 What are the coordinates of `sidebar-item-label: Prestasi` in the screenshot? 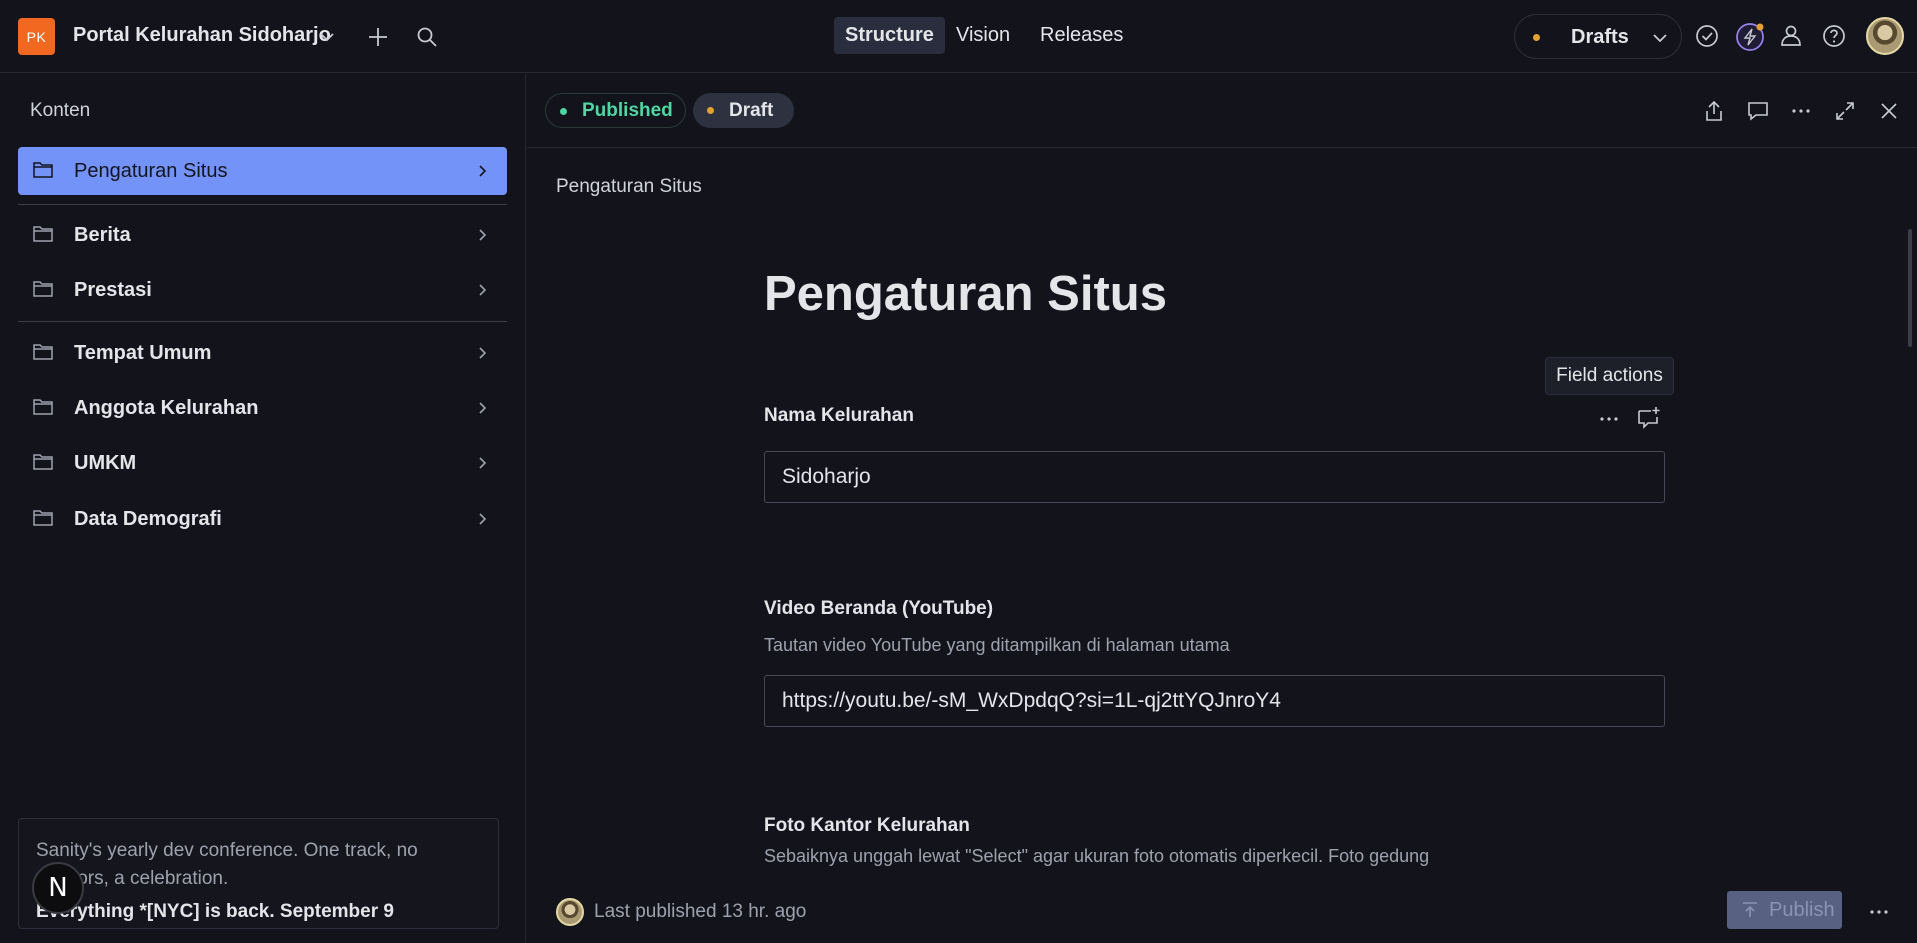 It's located at (113, 290).